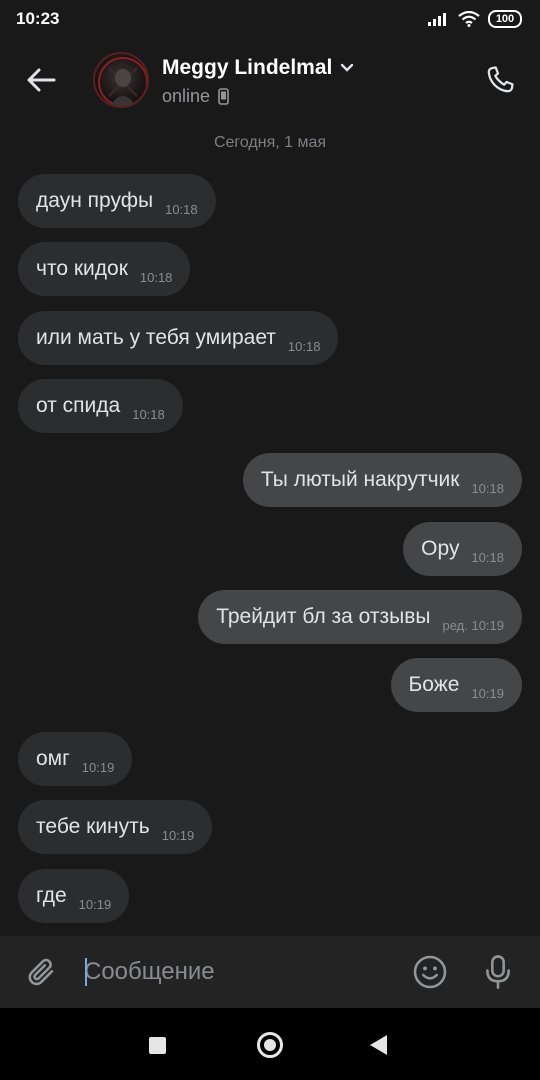 Image resolution: width=540 pixels, height=1080 pixels. Describe the element at coordinates (462, 549) in the screenshot. I see `message-outgoing: Ору 10:18` at that location.